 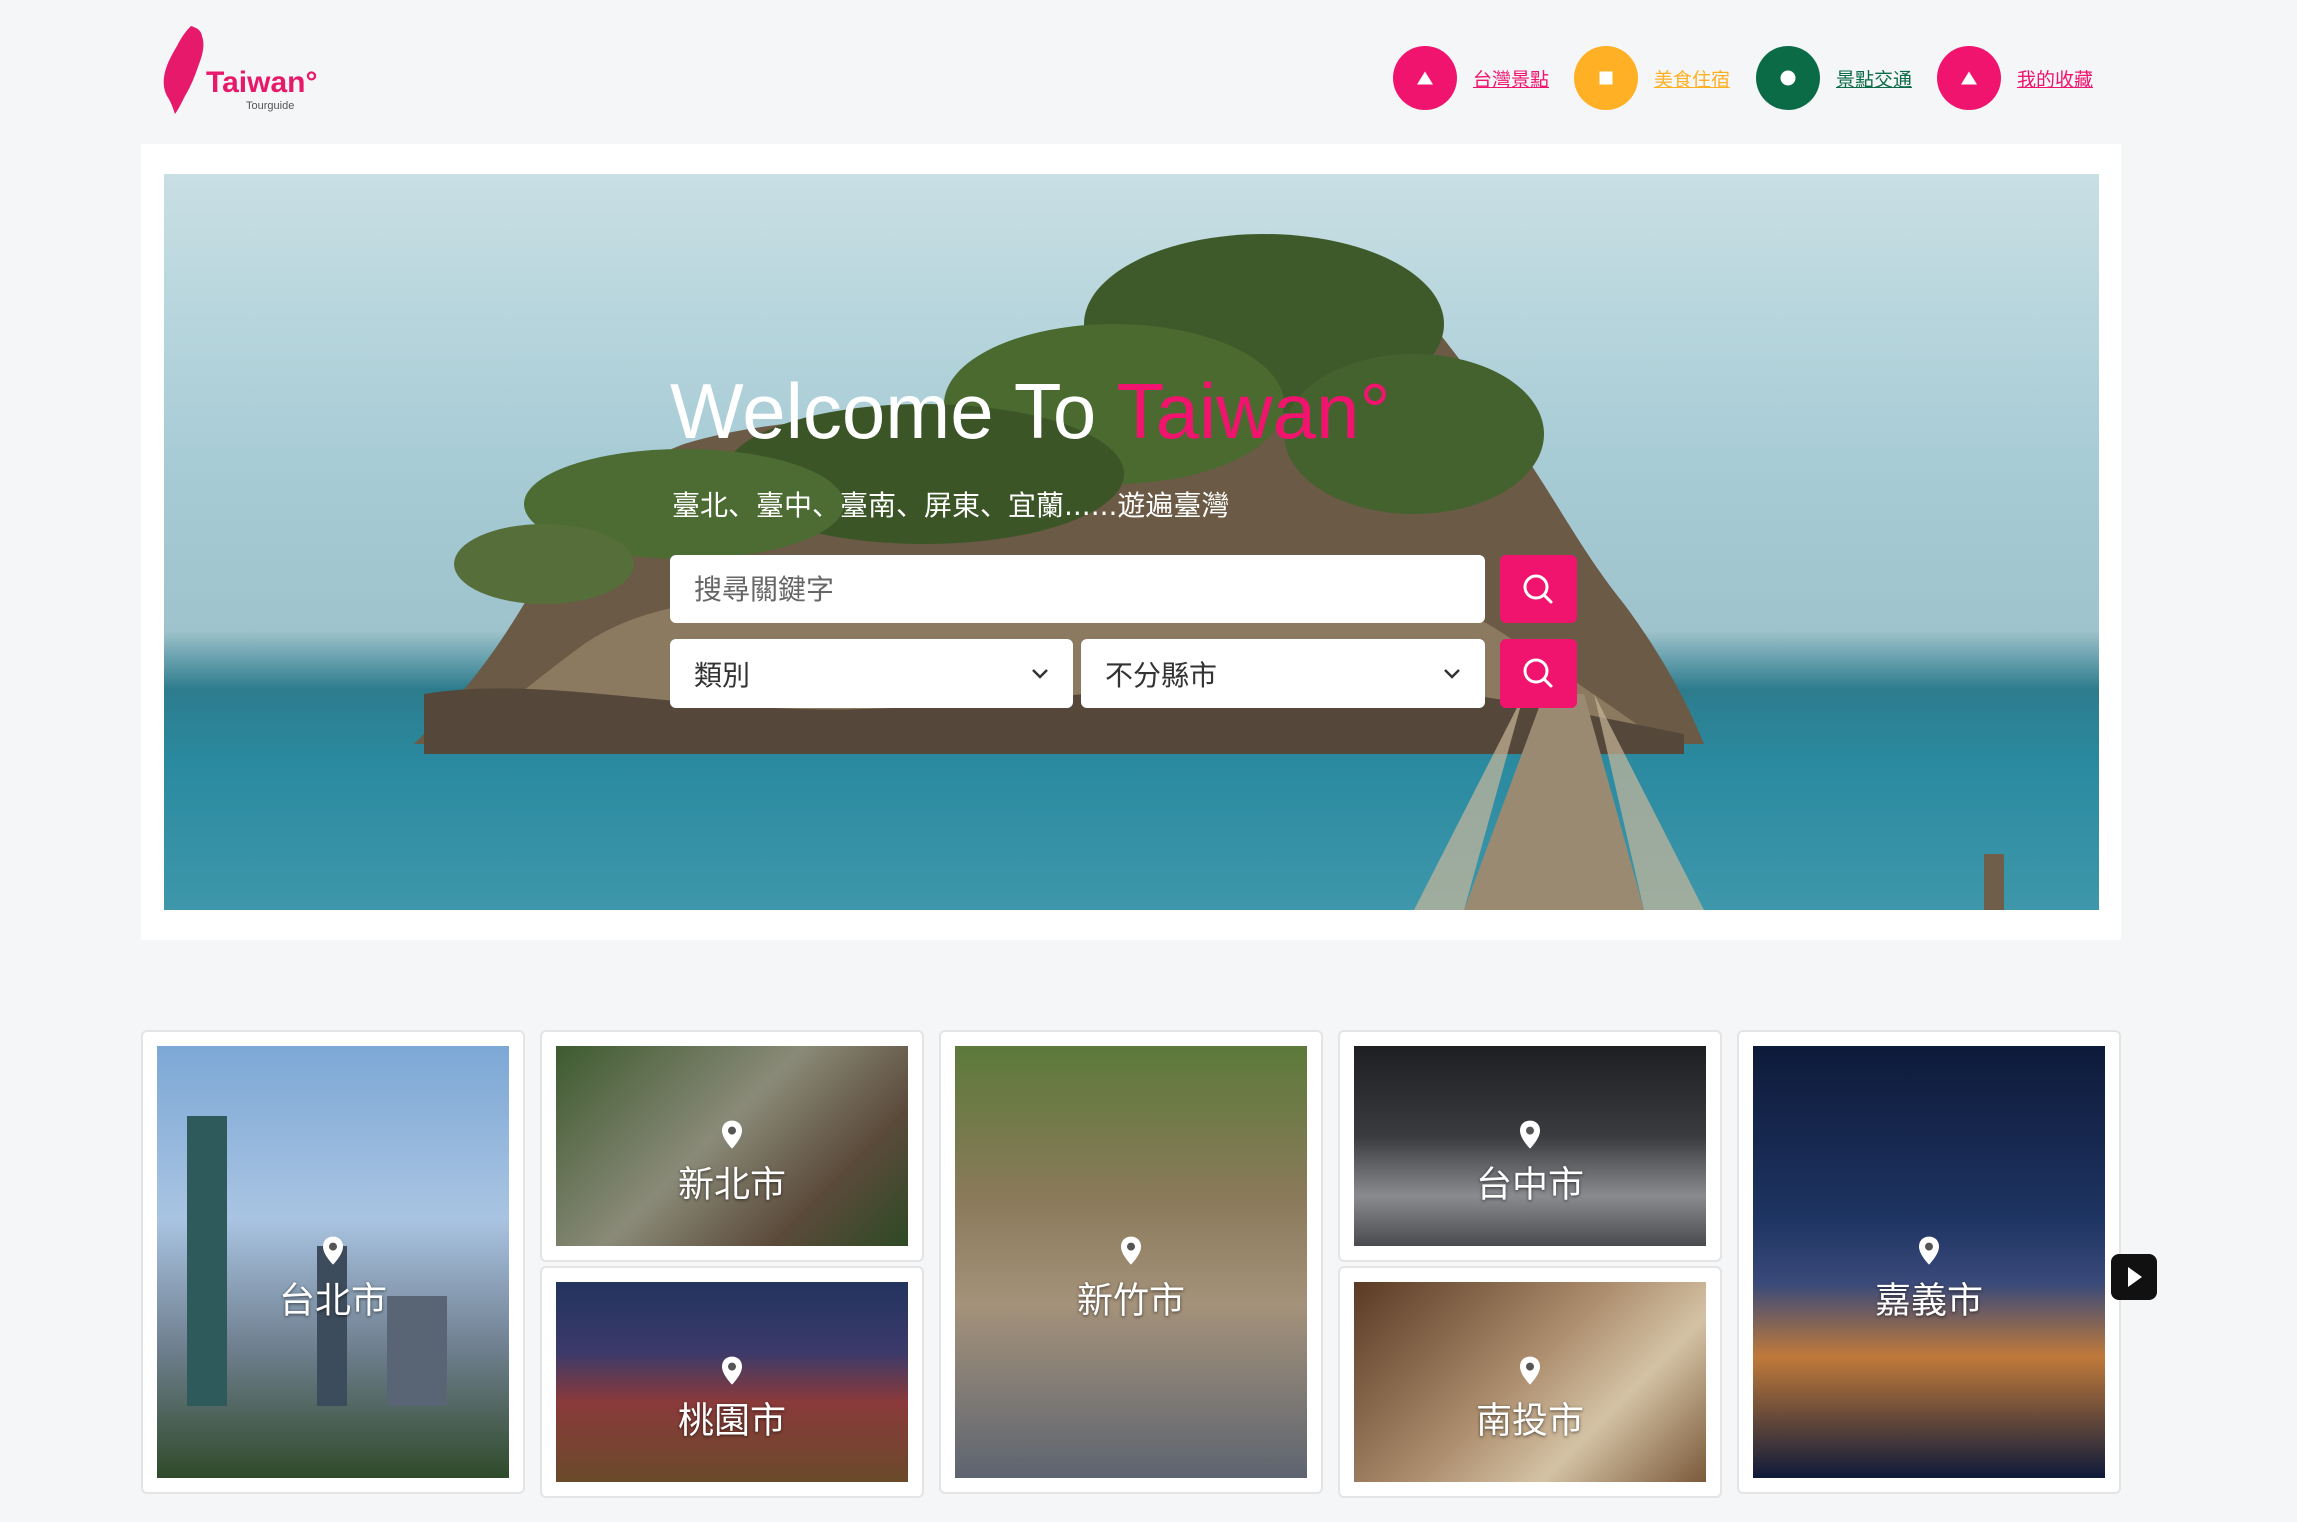 I want to click on nav-item-attractions: 台灣景點, so click(x=1471, y=78).